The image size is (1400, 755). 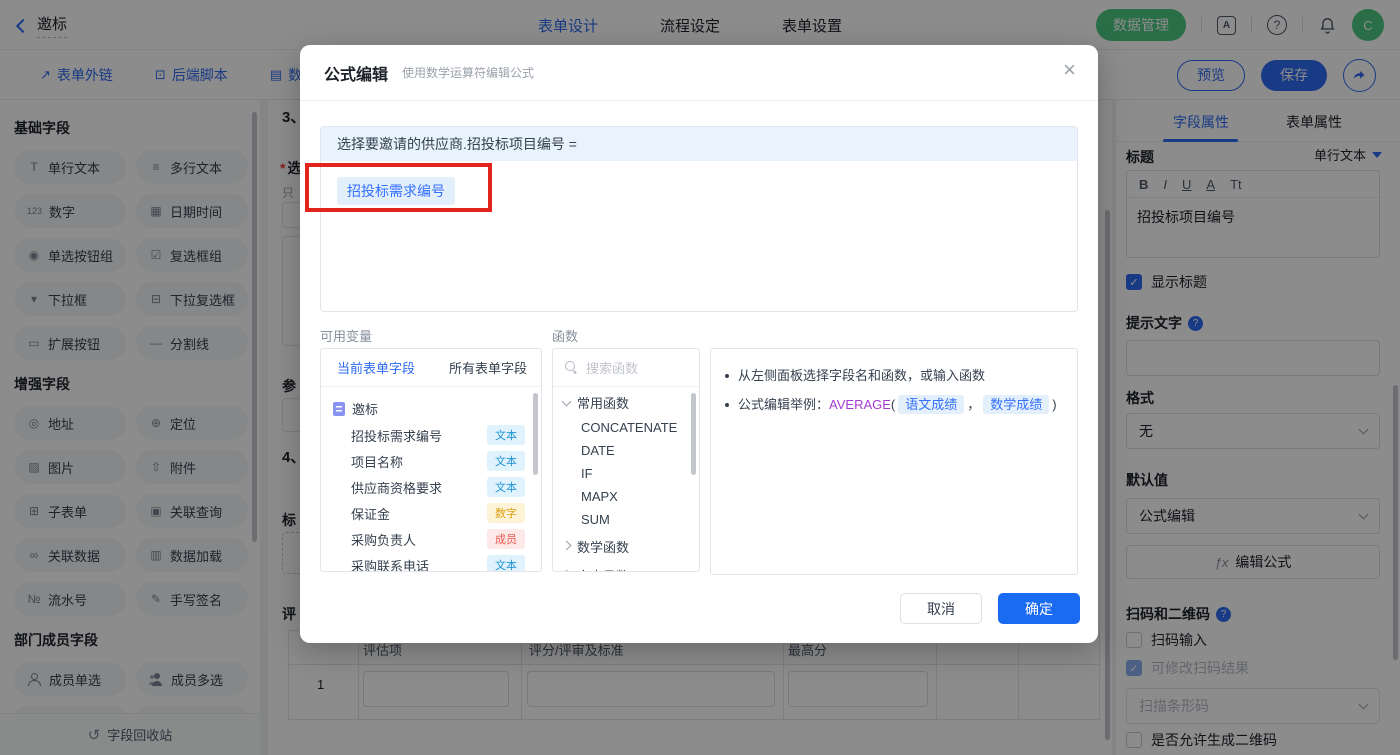 What do you see at coordinates (431, 513) in the screenshot?
I see `variable-row: 保证金 数字` at bounding box center [431, 513].